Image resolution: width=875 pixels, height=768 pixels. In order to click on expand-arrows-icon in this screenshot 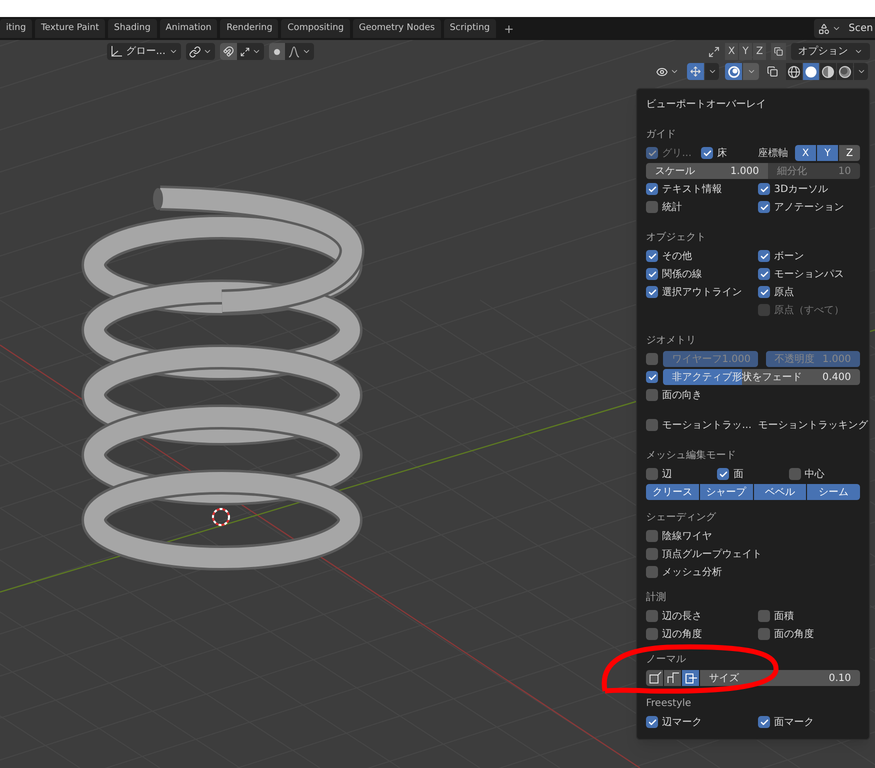, I will do `click(245, 51)`.